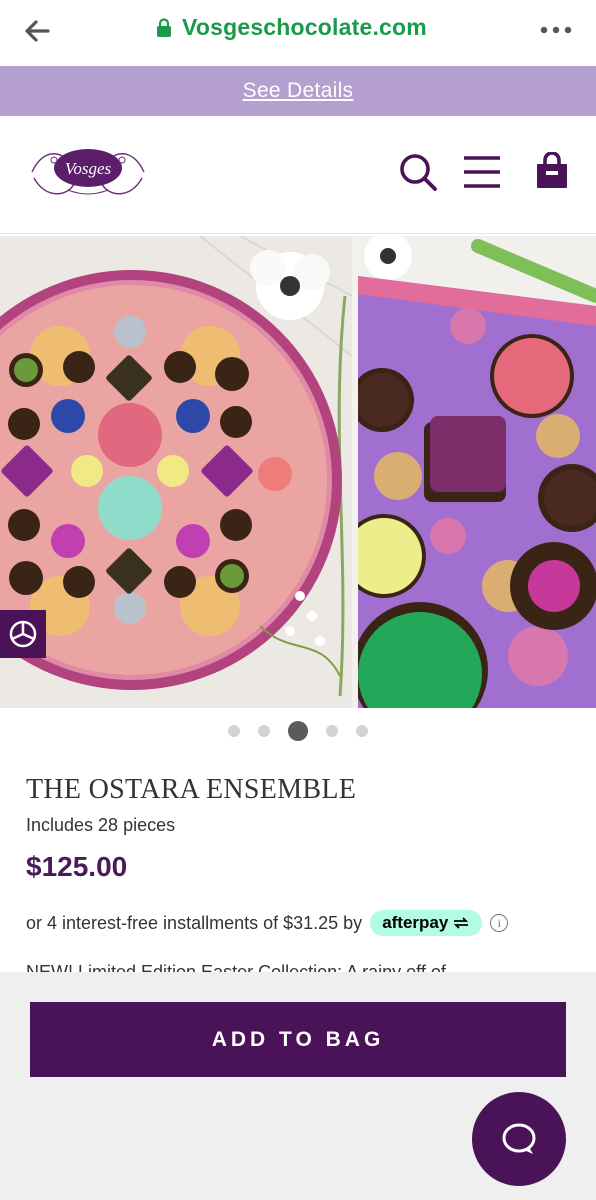 This screenshot has height=1200, width=596. What do you see at coordinates (415, 922) in the screenshot?
I see `afterpay-brand: afterpay` at bounding box center [415, 922].